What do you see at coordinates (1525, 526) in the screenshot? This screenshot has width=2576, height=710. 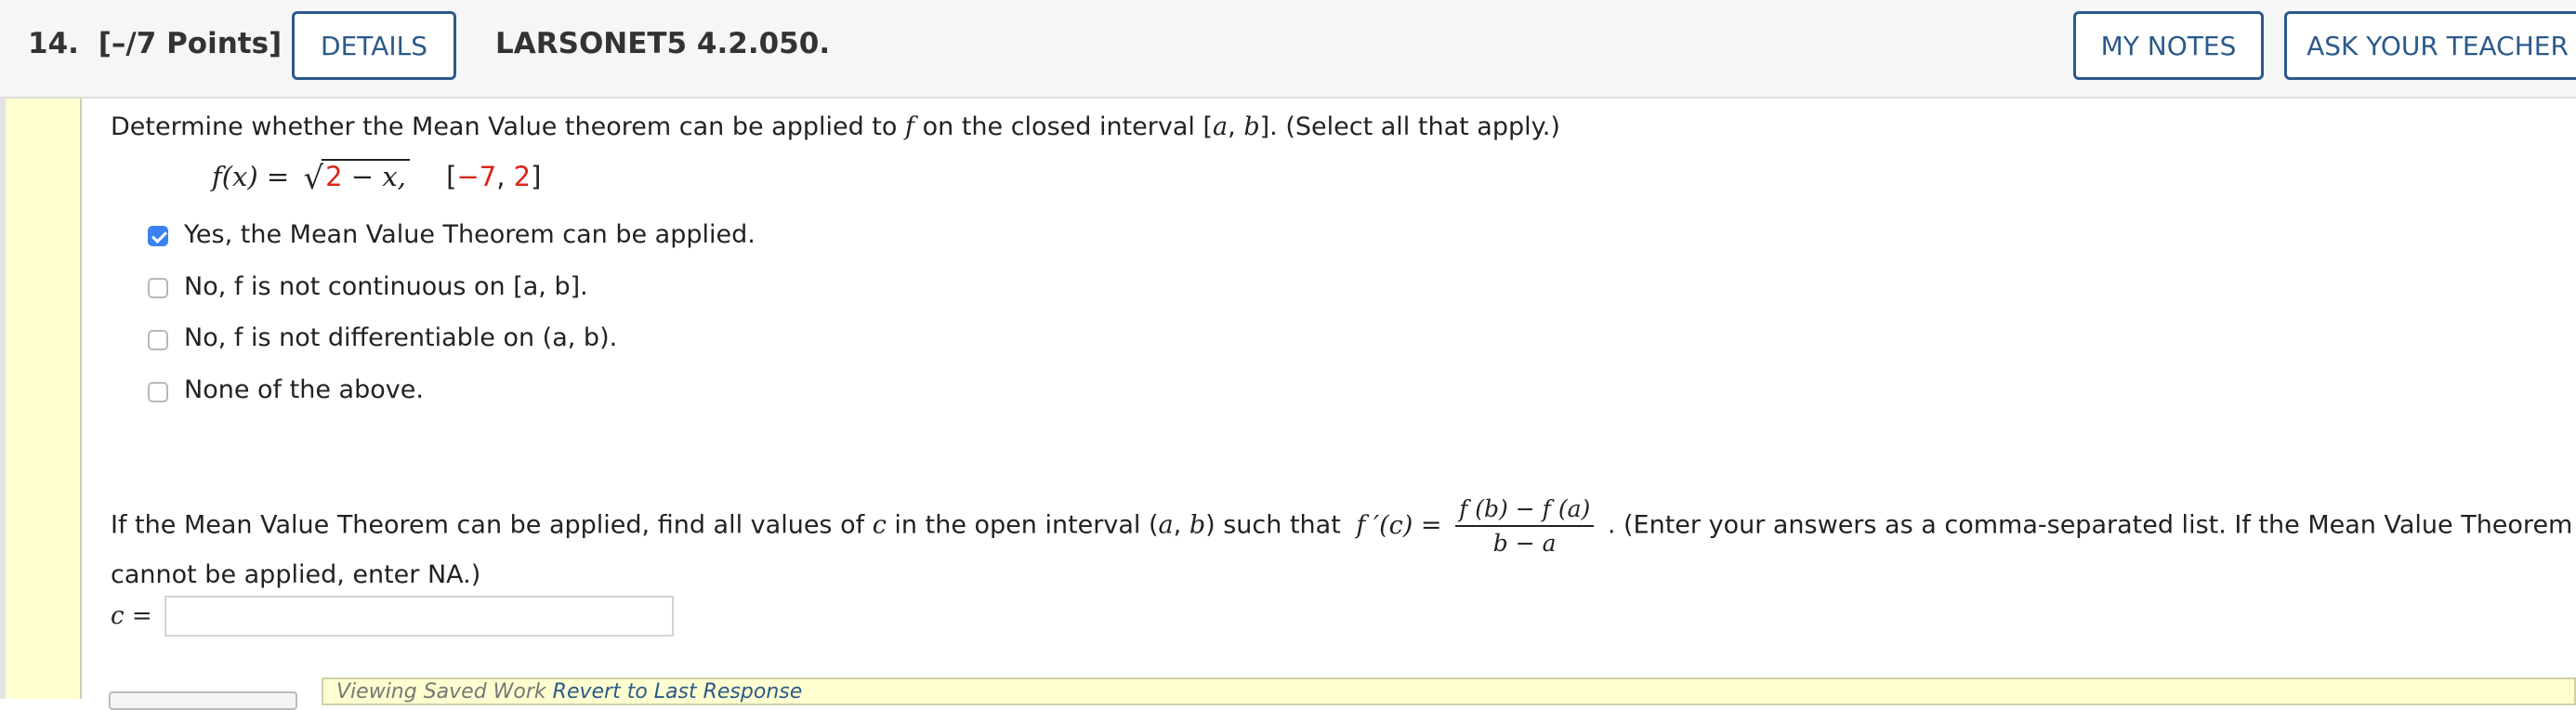 I see `mvt-fraction: f (b) − f (a) b − a` at bounding box center [1525, 526].